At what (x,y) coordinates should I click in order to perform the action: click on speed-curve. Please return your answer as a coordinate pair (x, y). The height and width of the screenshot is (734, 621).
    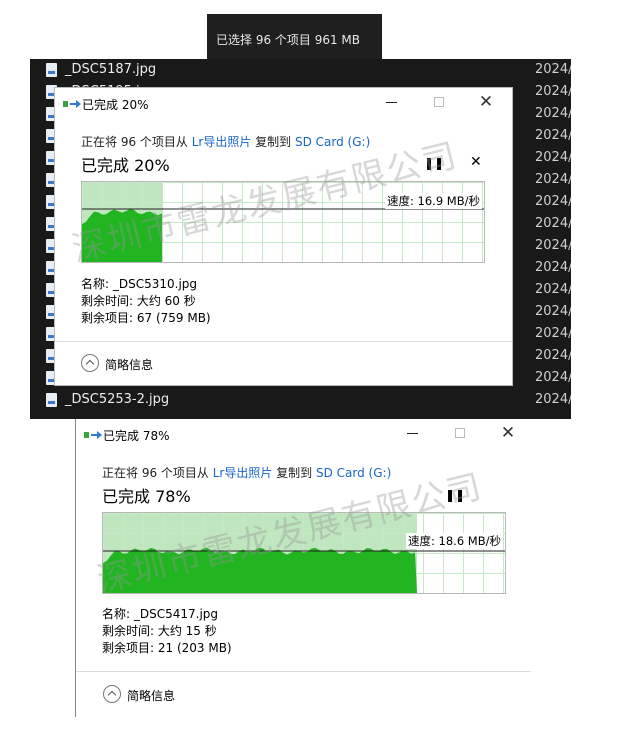
    Looking at the image, I should click on (304, 570).